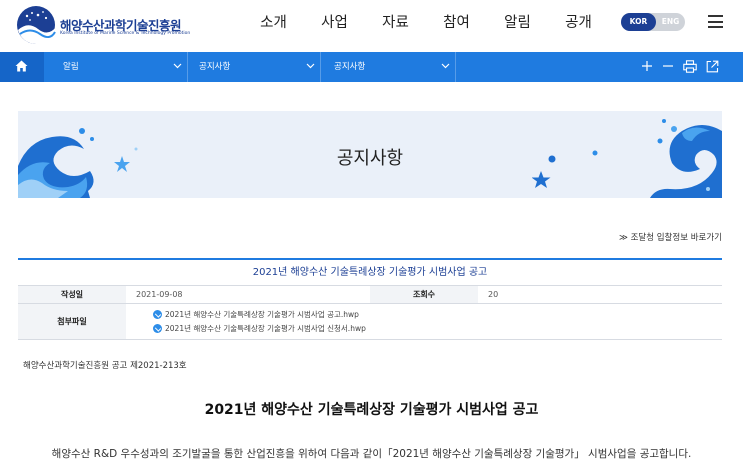 This screenshot has width=743, height=476. Describe the element at coordinates (578, 26) in the screenshot. I see `nav-item-disclosure: 공개` at that location.